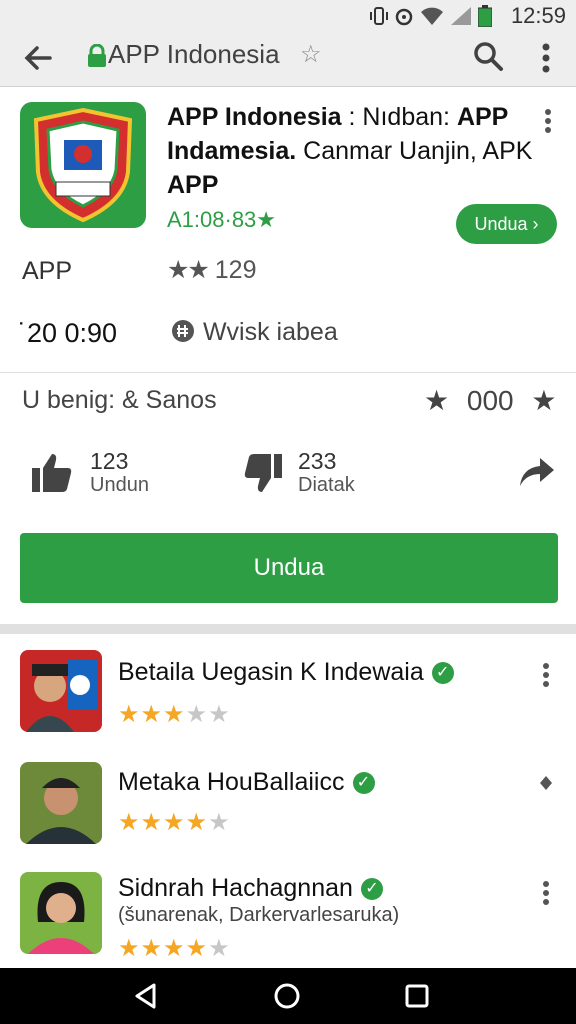  I want to click on emblem-shield-icon, so click(83, 165).